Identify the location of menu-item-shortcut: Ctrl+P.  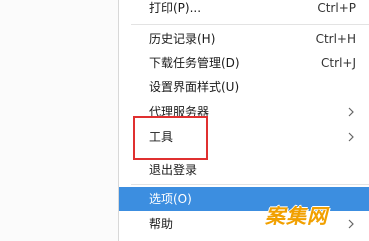
(336, 8).